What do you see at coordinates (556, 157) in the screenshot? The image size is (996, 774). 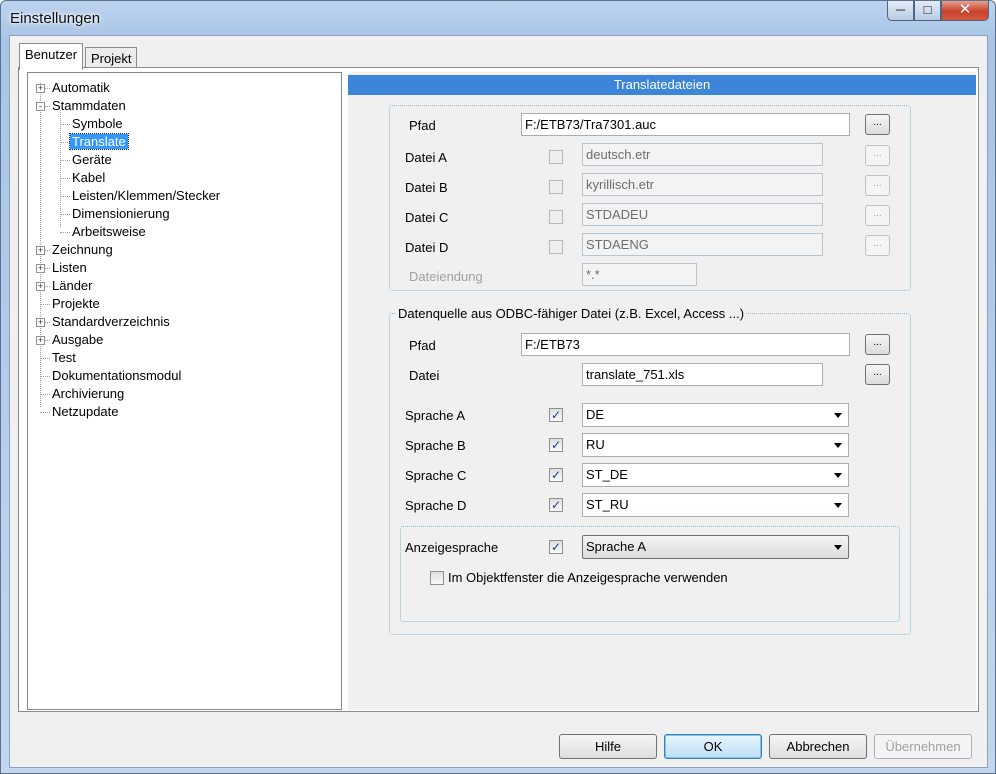 I see `datei-a-checkbox` at bounding box center [556, 157].